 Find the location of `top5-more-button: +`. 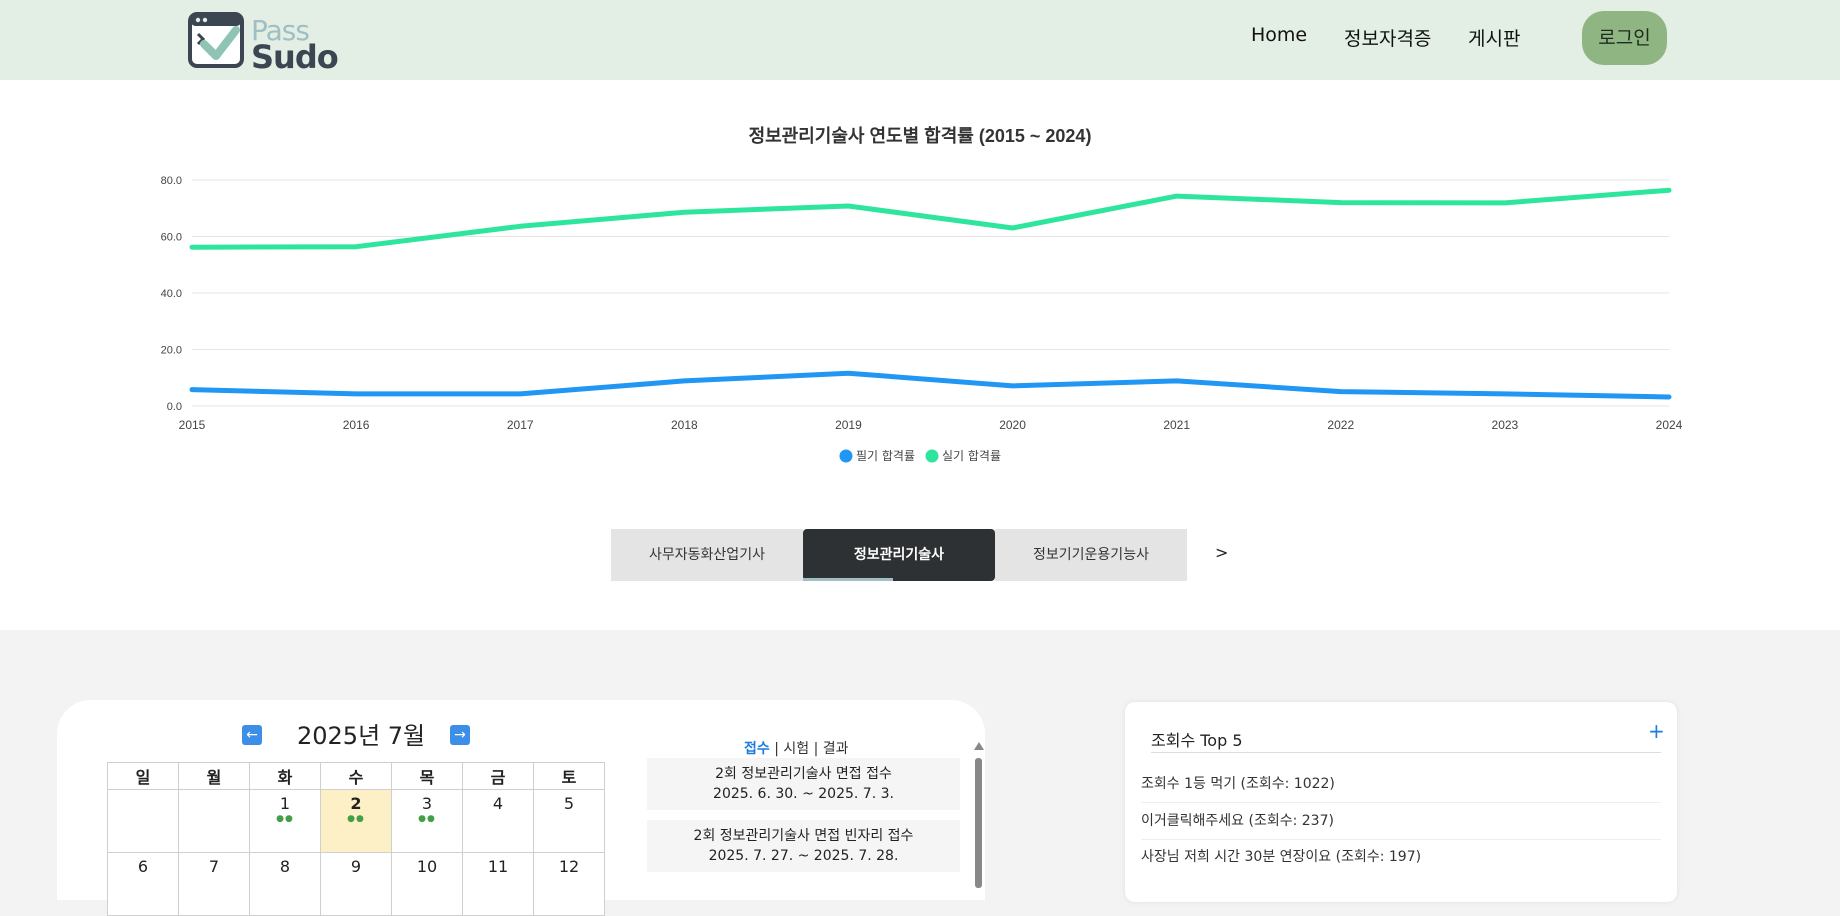

top5-more-button: + is located at coordinates (1656, 731).